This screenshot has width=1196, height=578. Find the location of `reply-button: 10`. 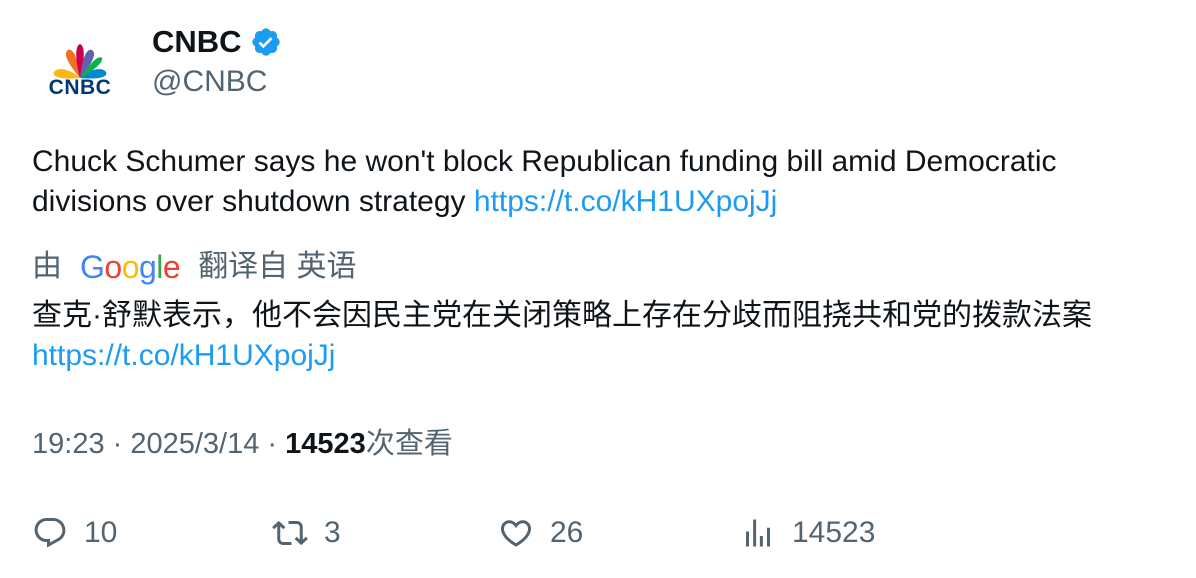

reply-button: 10 is located at coordinates (74, 533).